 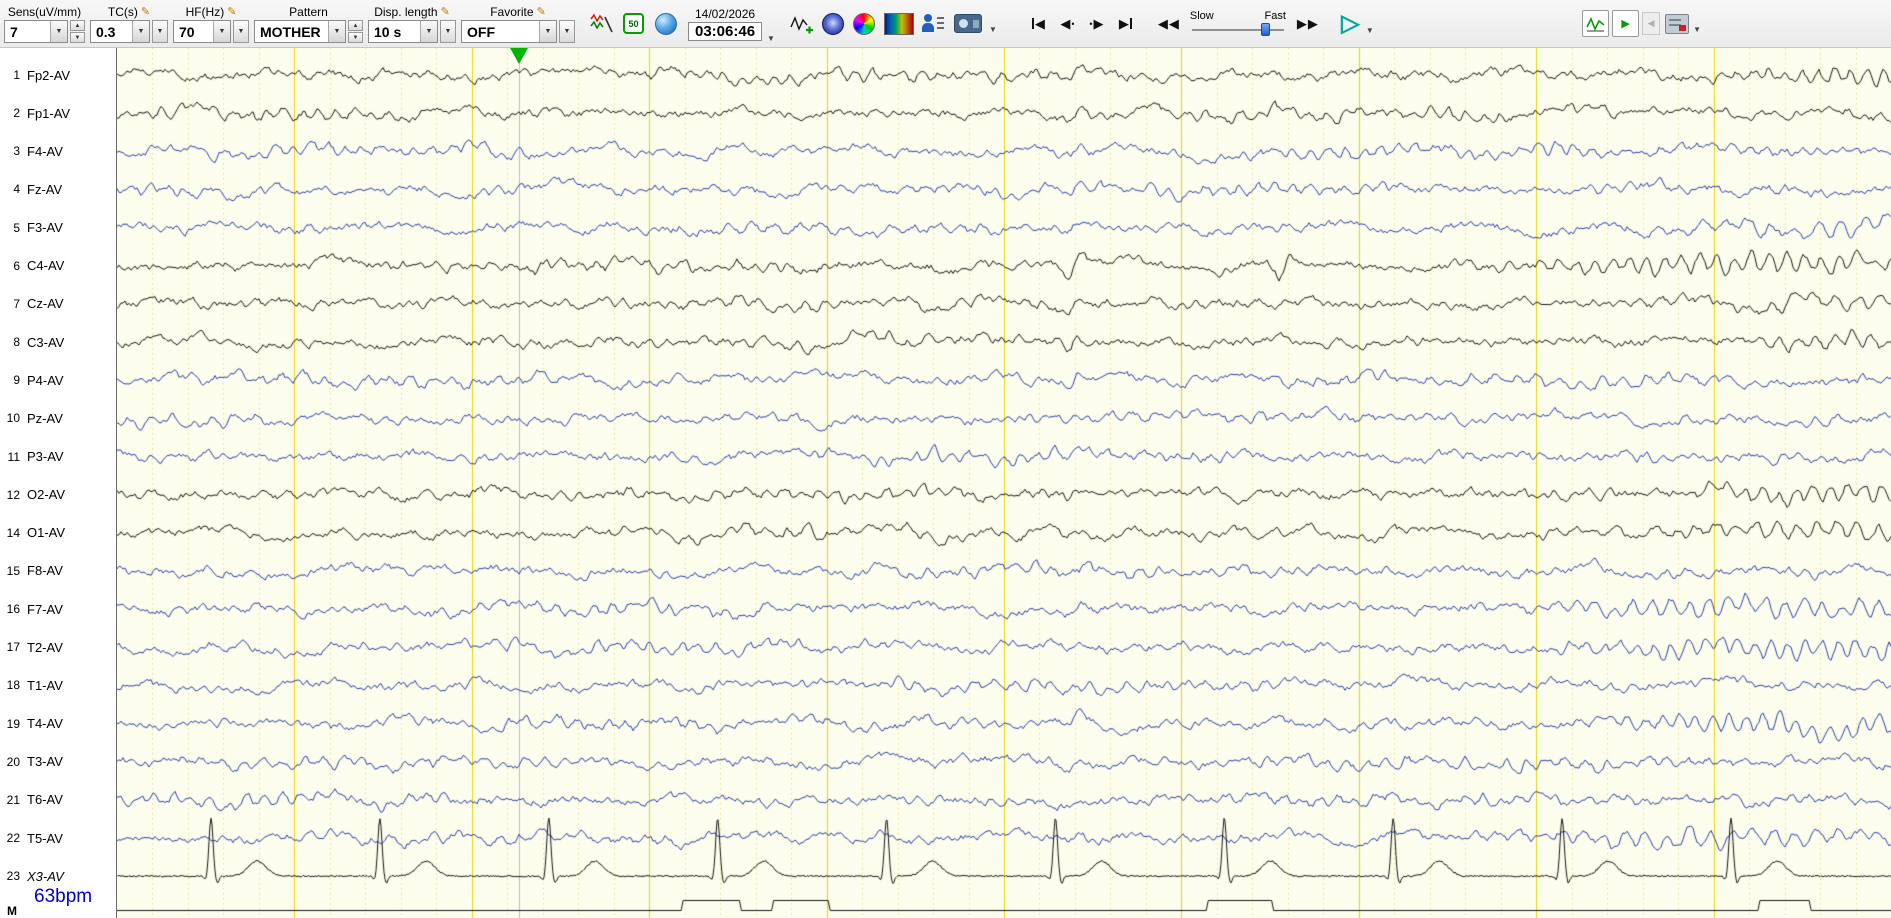 I want to click on bar-icon, so click(x=1130, y=23).